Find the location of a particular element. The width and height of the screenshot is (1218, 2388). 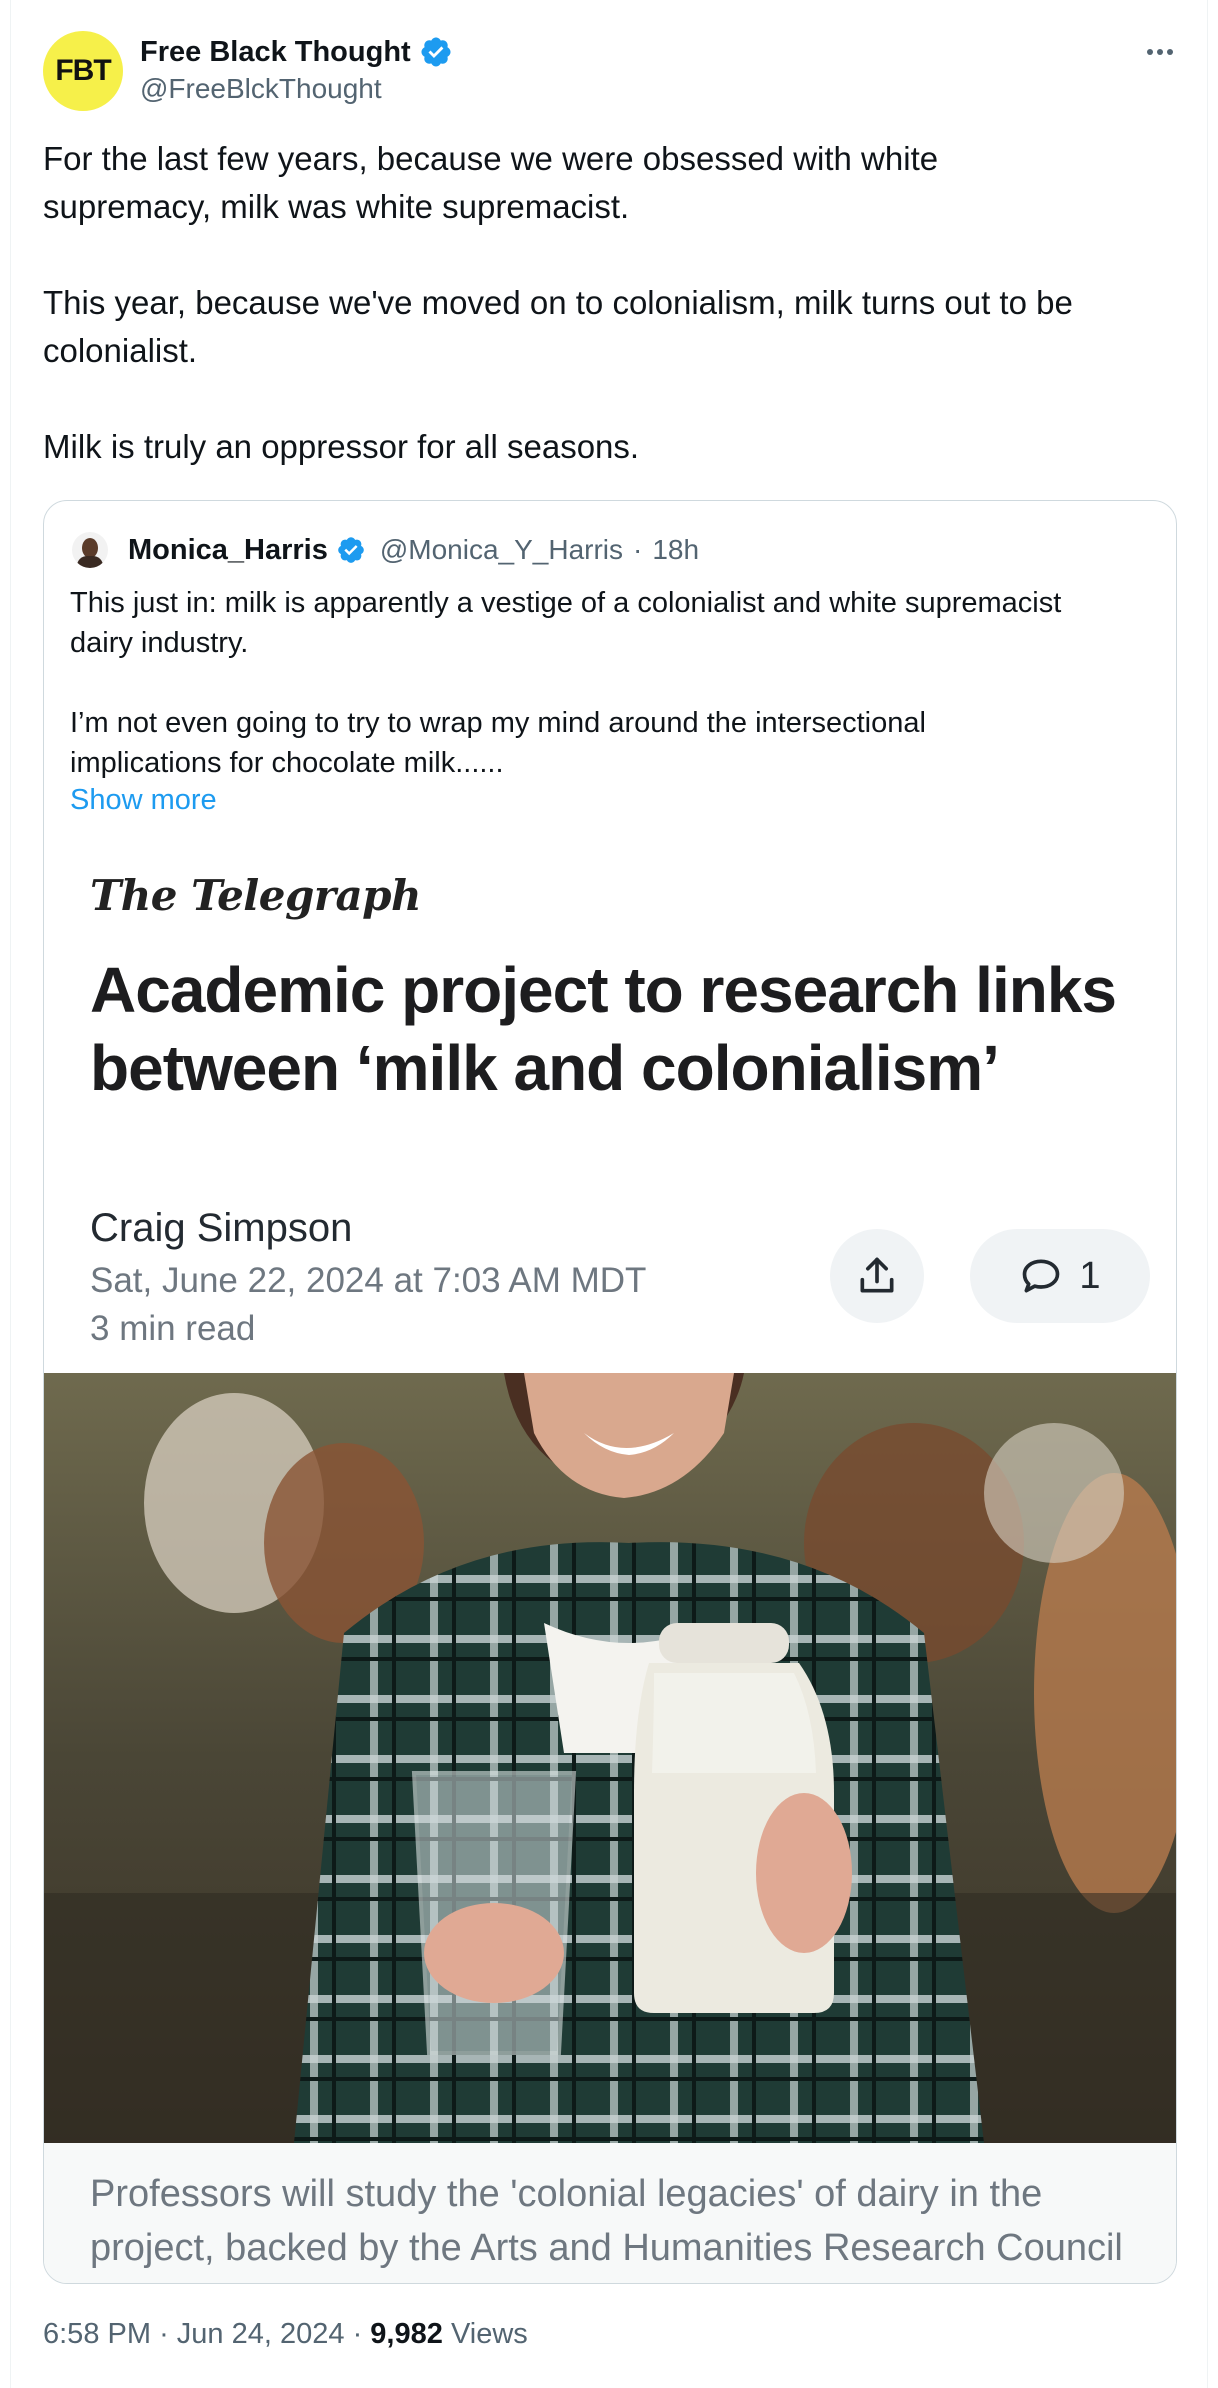

publication-logo: The Telegraph is located at coordinates (256, 895).